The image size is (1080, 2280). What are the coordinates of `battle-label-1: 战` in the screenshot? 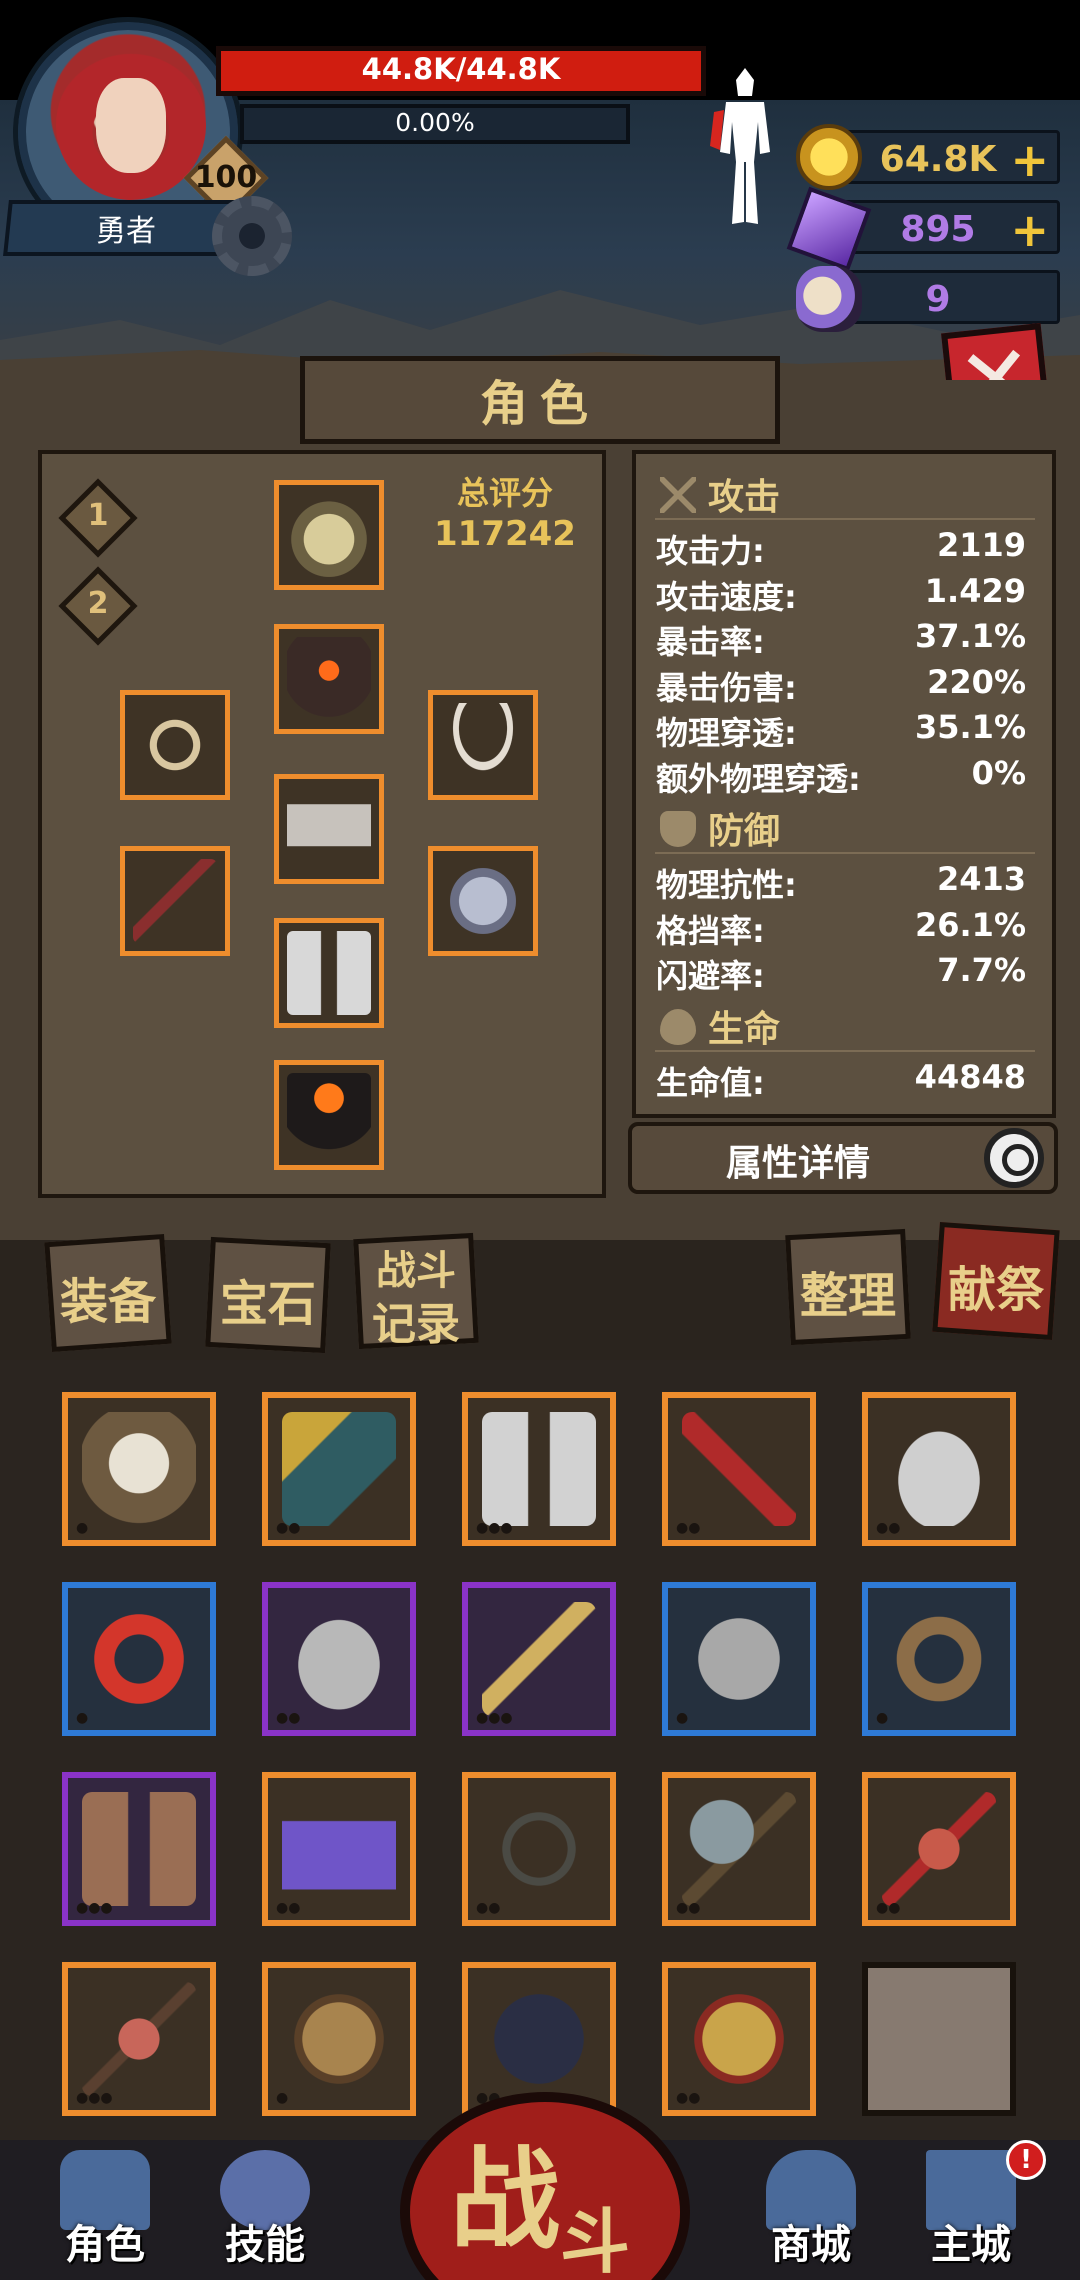 It's located at (505, 2200).